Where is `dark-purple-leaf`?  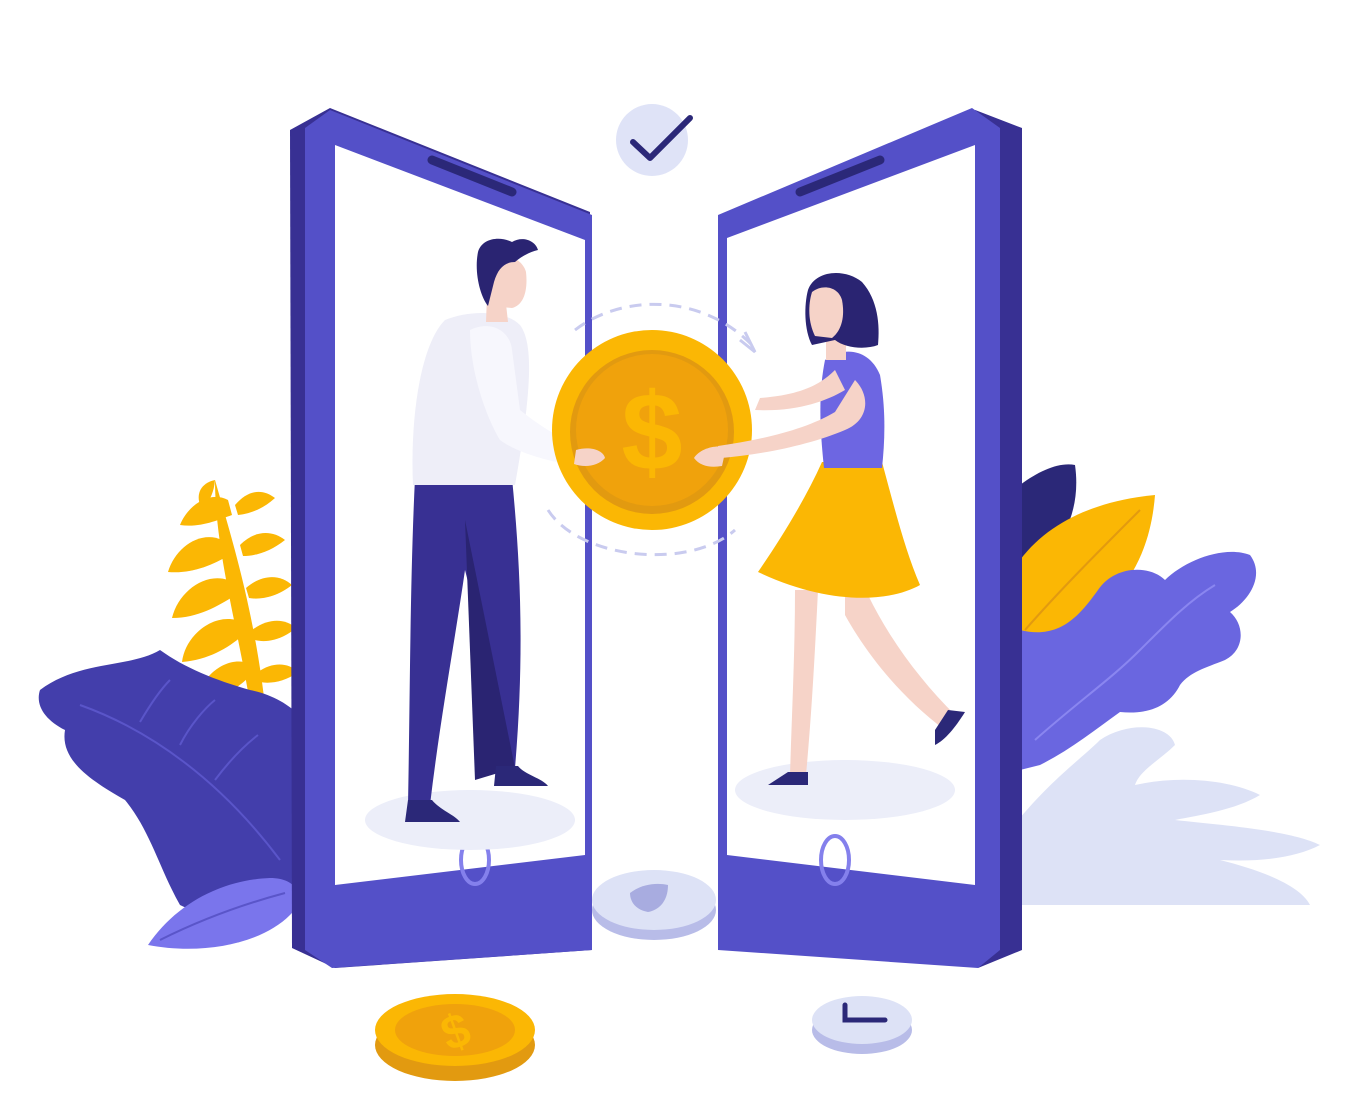
dark-purple-leaf is located at coordinates (182, 784).